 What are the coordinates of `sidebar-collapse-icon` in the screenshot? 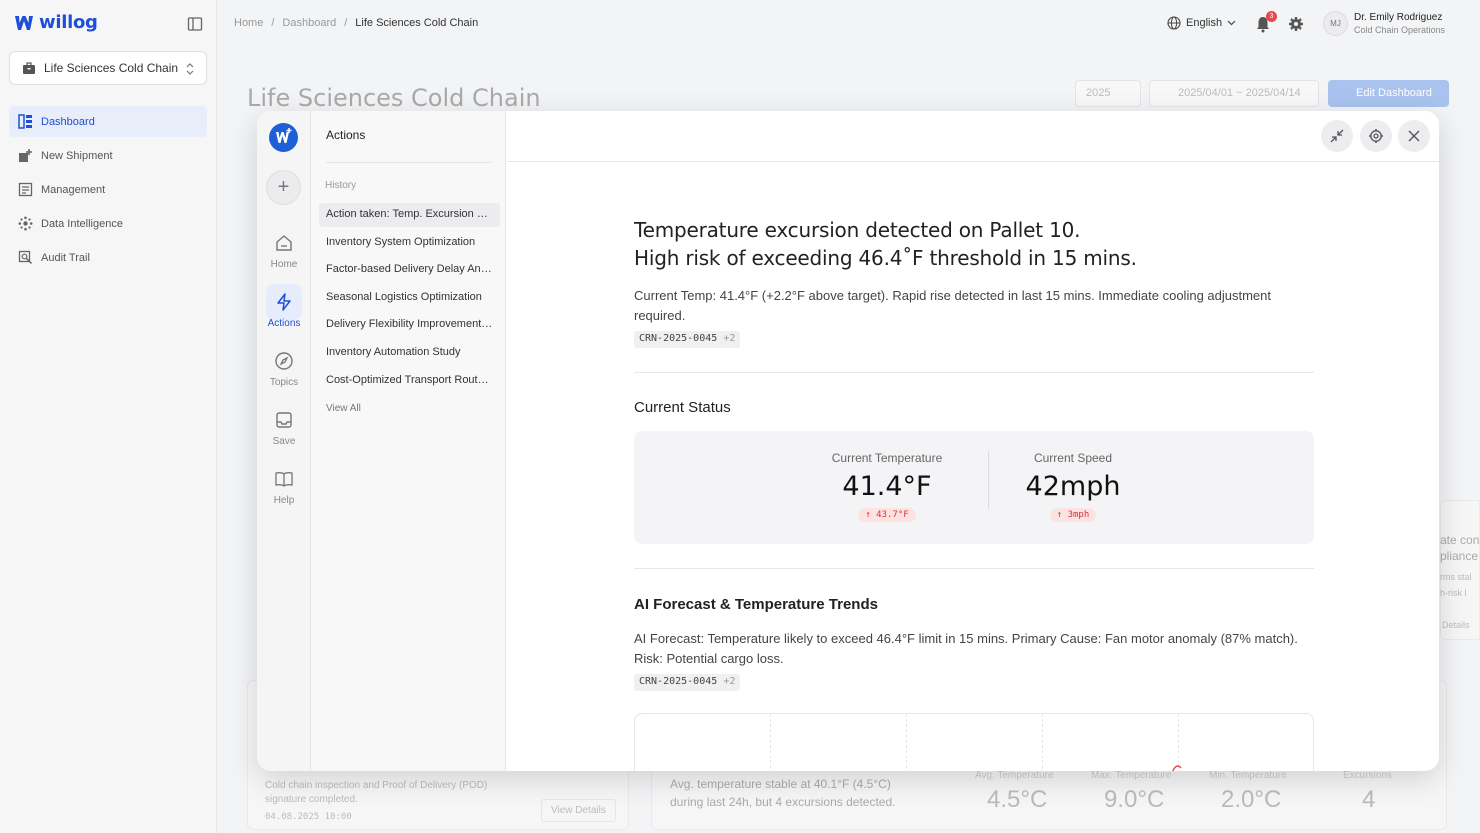 It's located at (195, 24).